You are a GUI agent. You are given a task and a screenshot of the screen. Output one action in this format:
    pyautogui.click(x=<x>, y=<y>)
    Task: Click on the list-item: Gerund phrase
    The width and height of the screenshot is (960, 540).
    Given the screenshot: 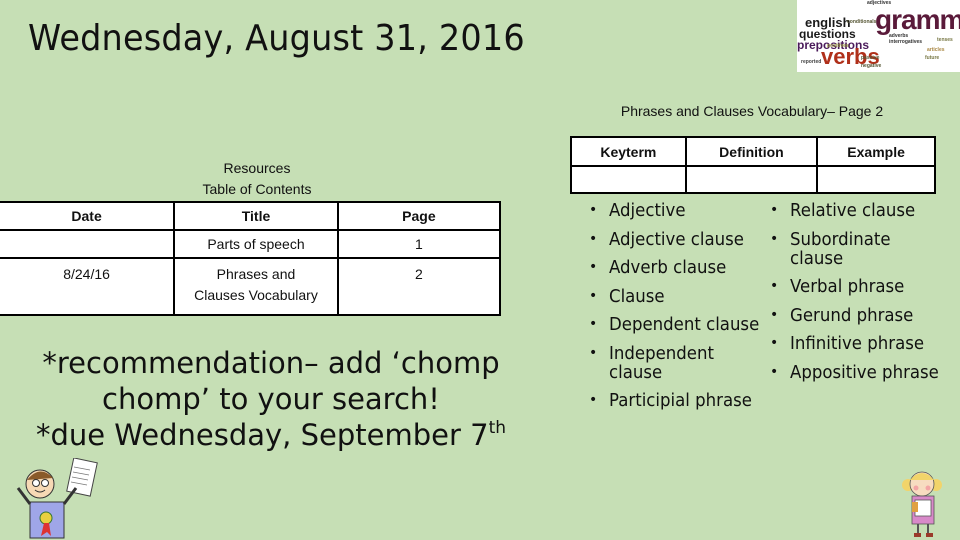 What is the action you would take?
    pyautogui.click(x=864, y=315)
    